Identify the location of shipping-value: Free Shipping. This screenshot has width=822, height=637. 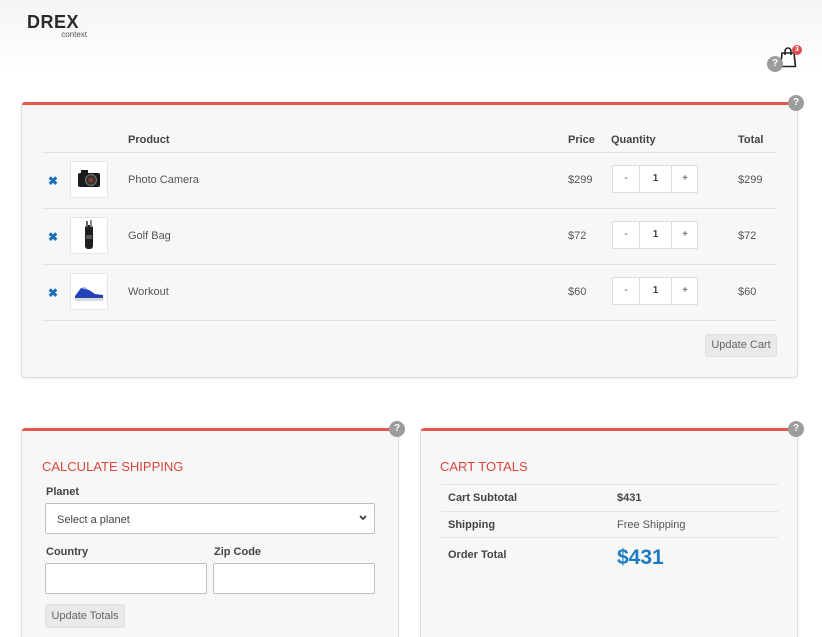
(651, 525).